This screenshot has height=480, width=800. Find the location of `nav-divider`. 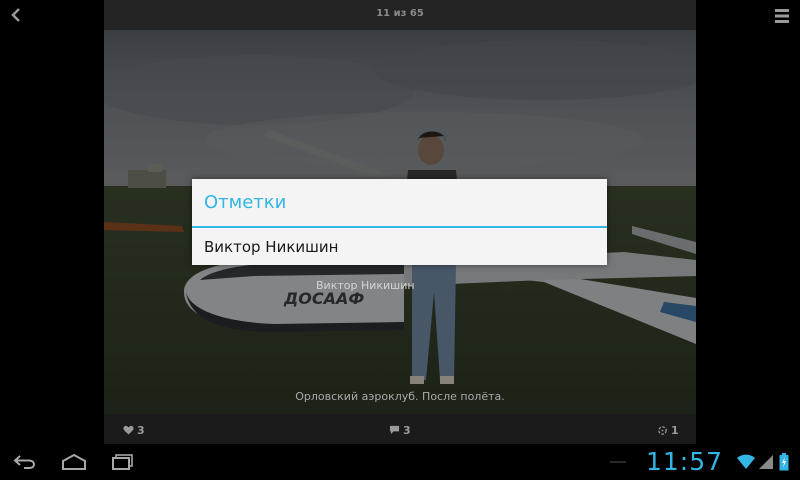

nav-divider is located at coordinates (618, 462).